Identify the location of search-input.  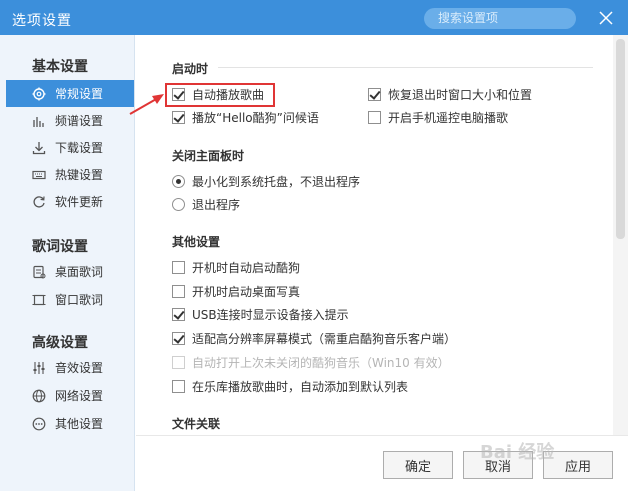
(500, 18).